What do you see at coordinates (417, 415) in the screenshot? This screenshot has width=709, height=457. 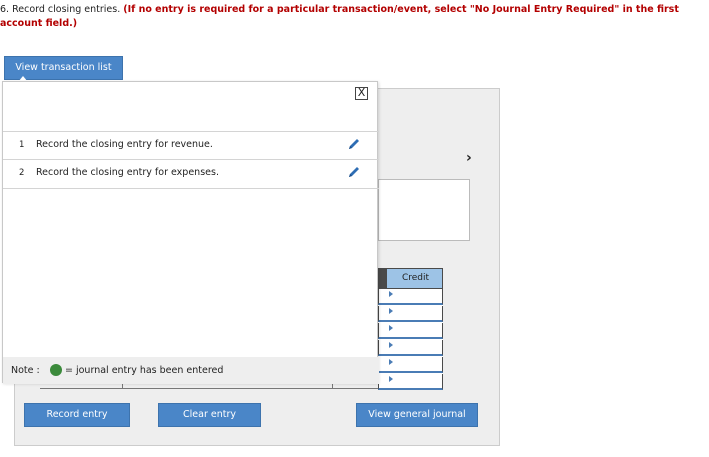 I see `view-general-journal-button: View general journal` at bounding box center [417, 415].